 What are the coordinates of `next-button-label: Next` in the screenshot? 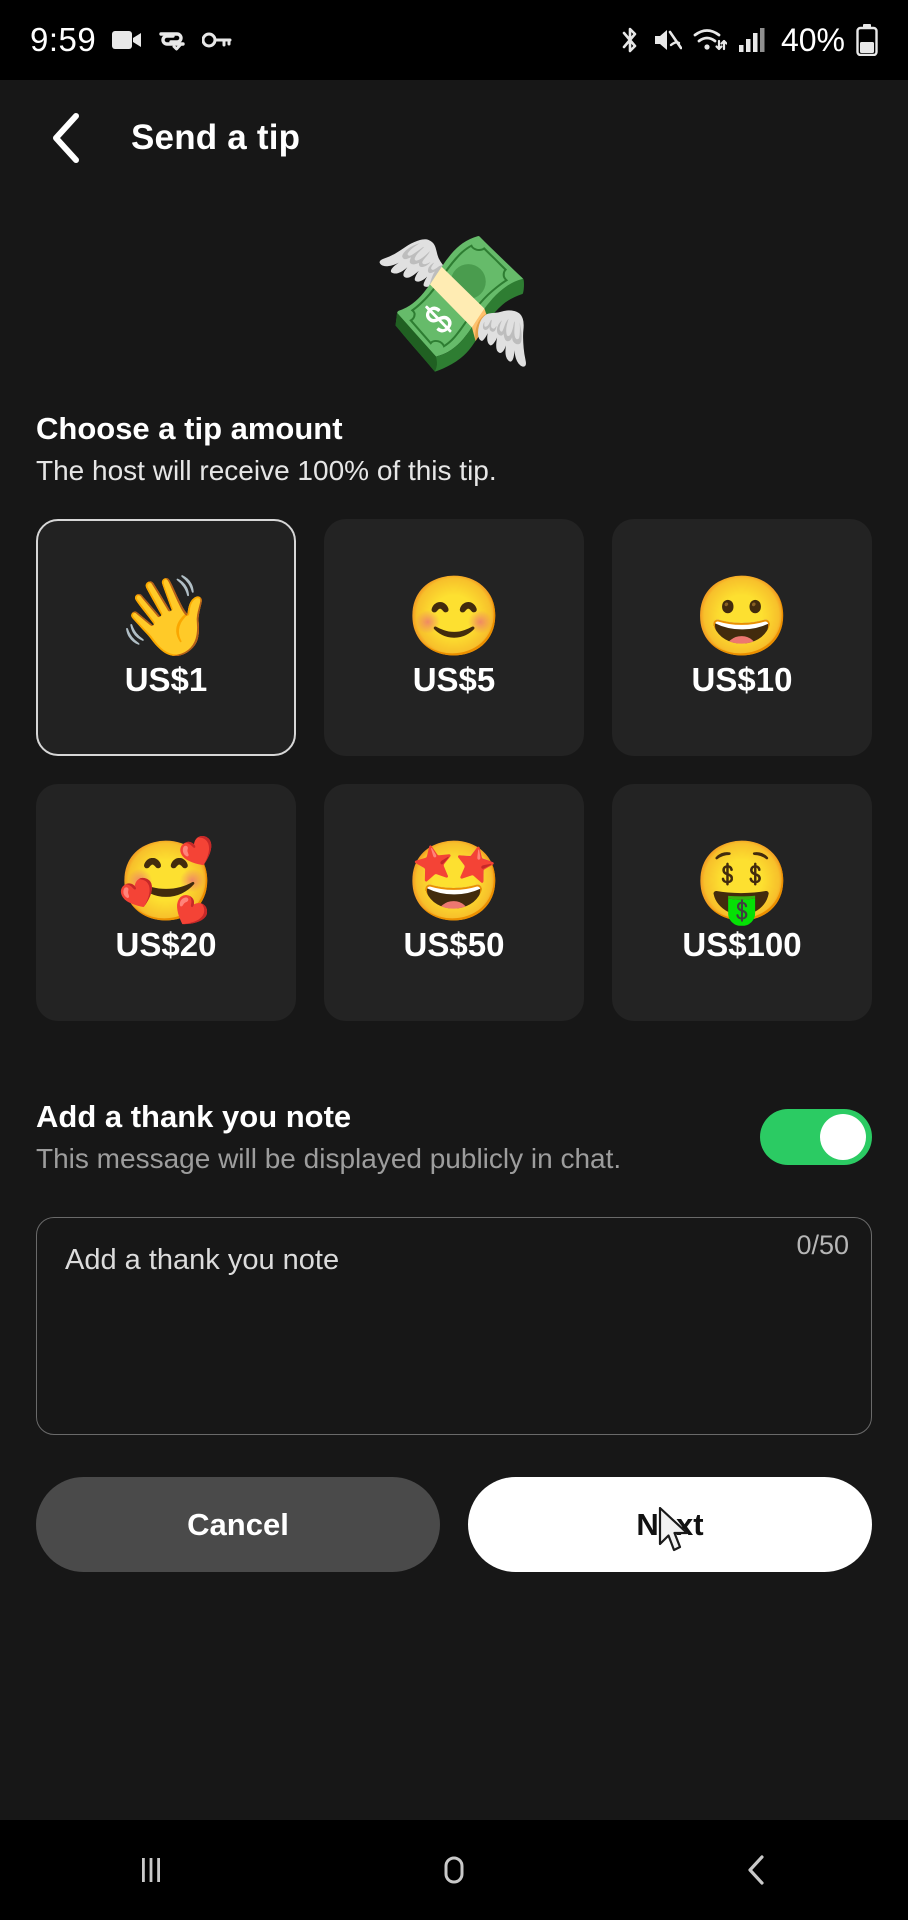 It's located at (670, 1524).